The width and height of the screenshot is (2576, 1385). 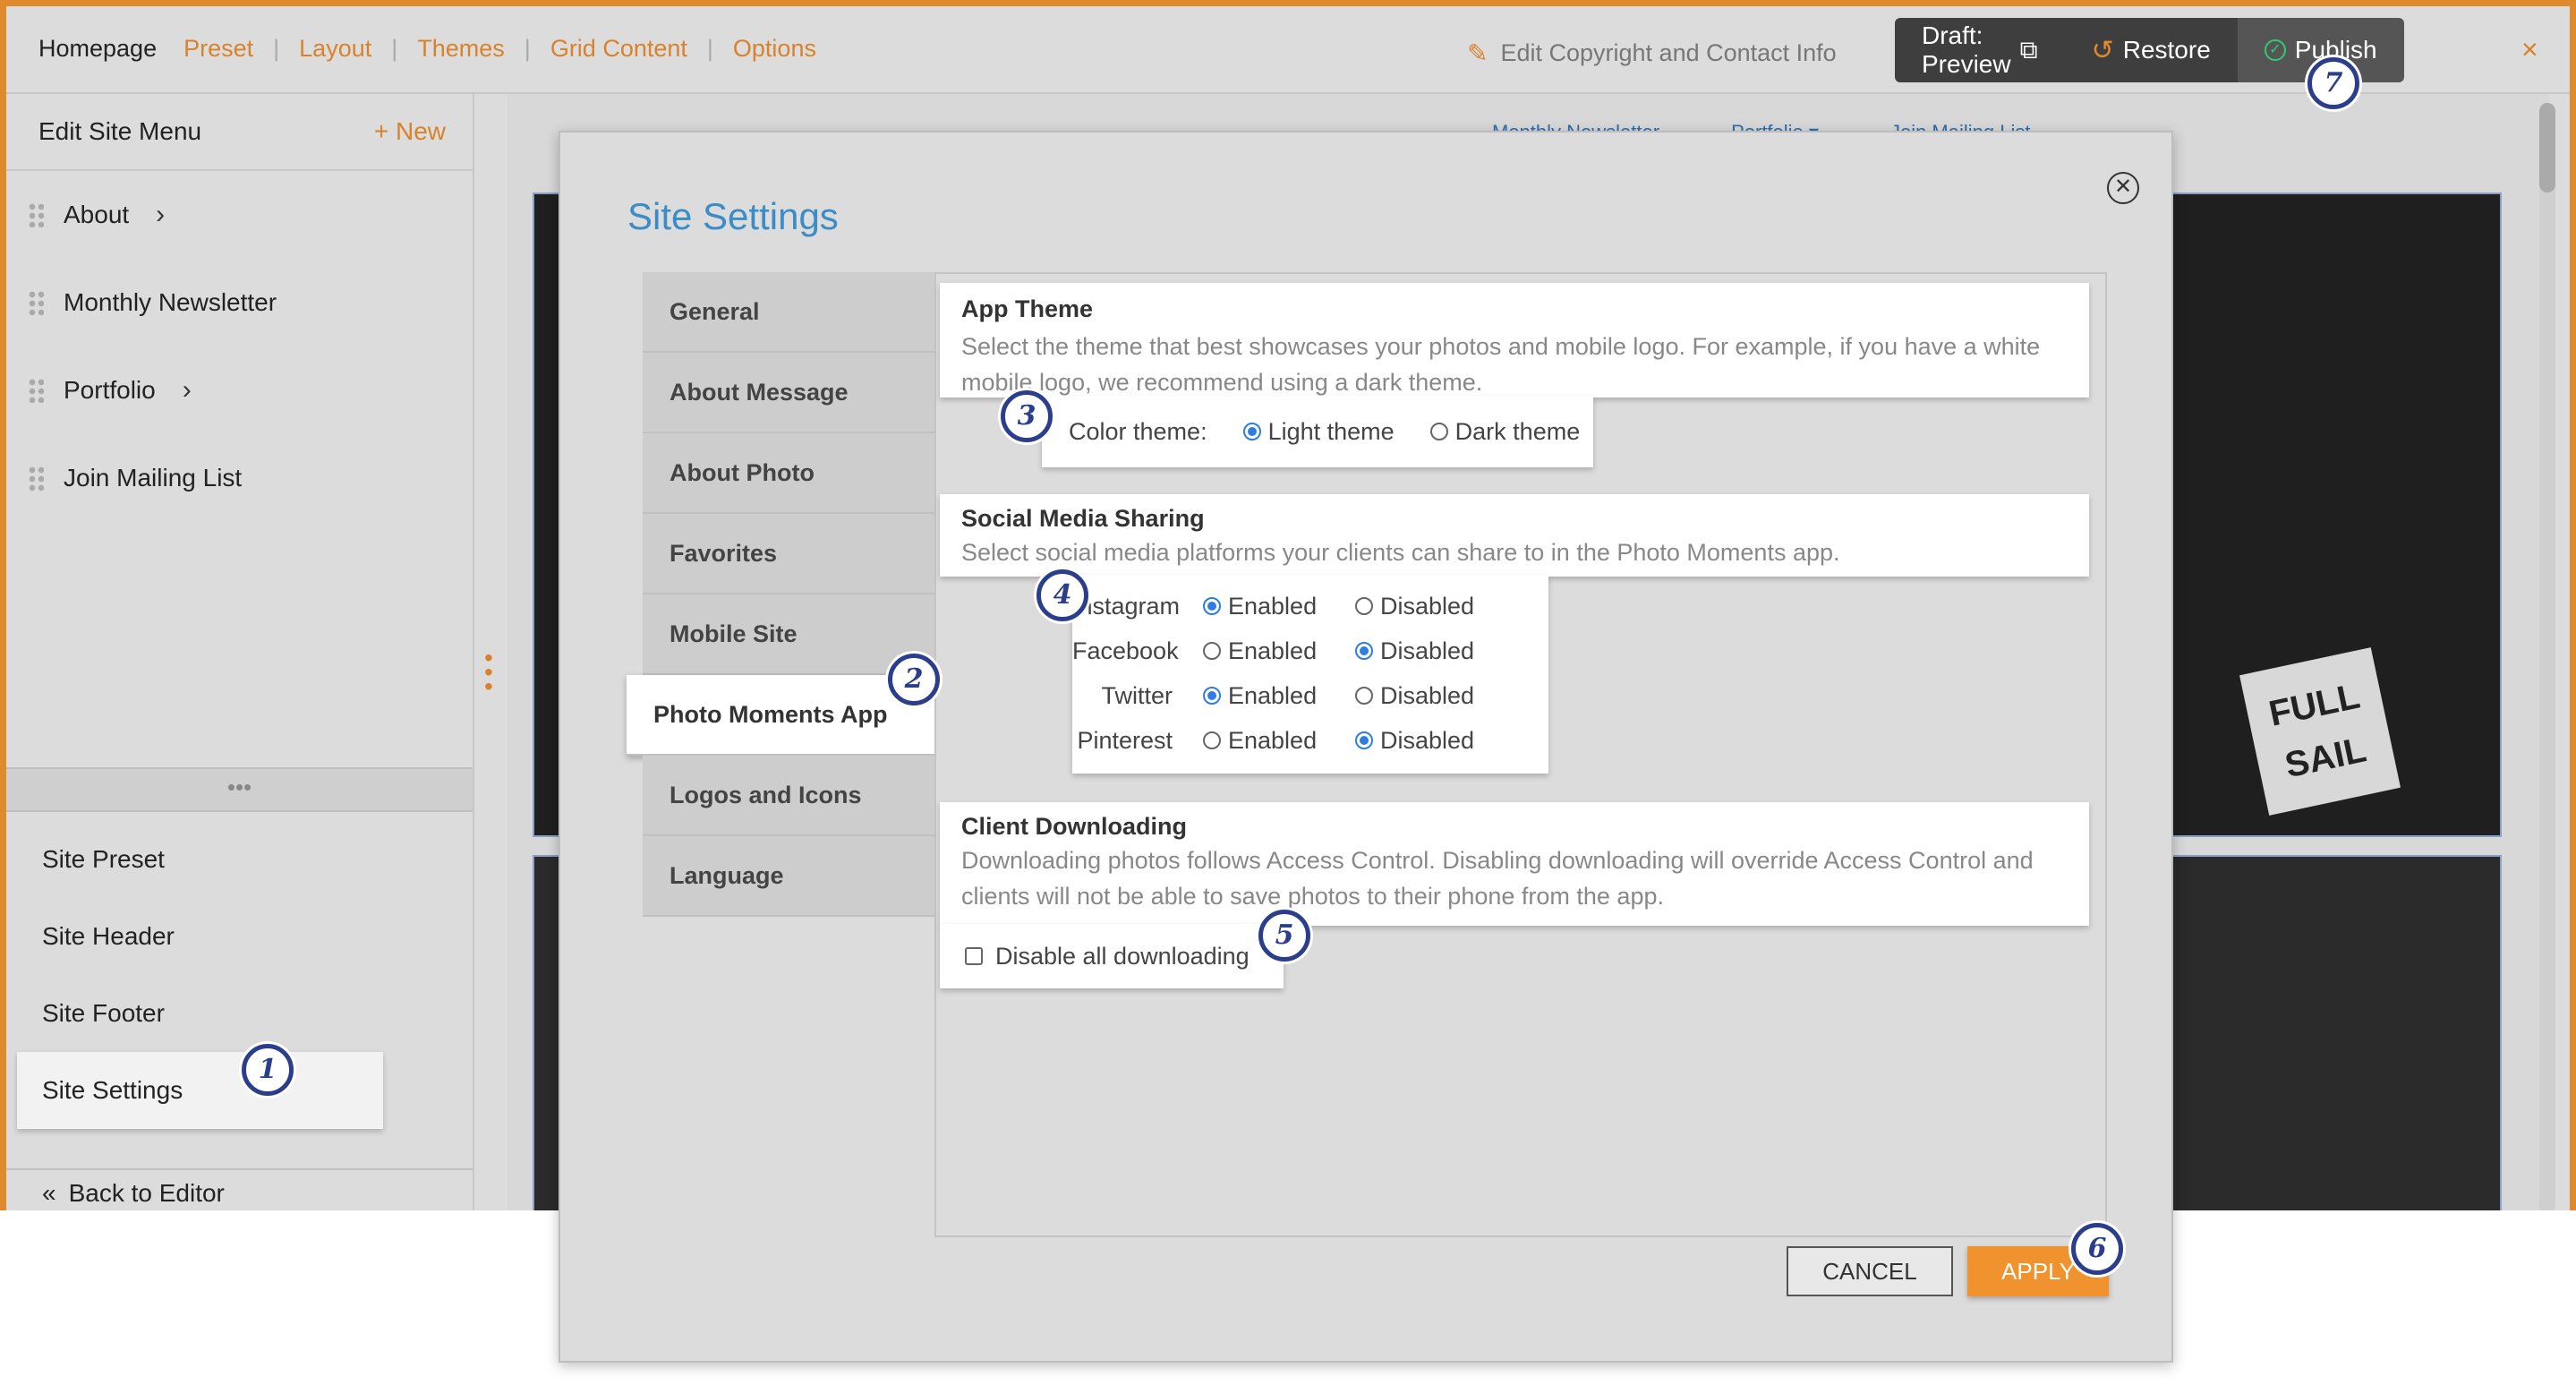 What do you see at coordinates (488, 672) in the screenshot?
I see `sidebar-drag-dots-icon: • • •` at bounding box center [488, 672].